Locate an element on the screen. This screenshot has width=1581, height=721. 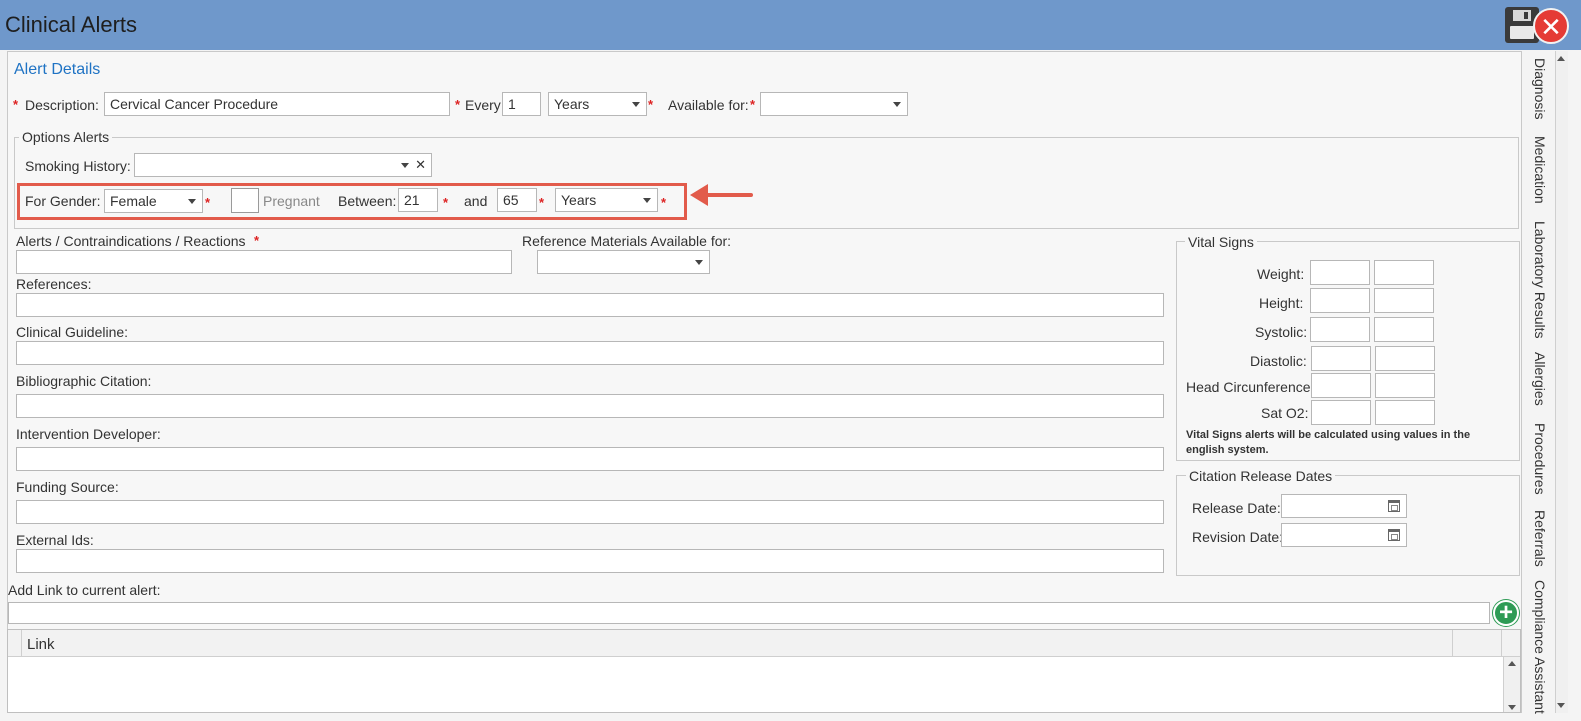
link-column-header: Link is located at coordinates (41, 644).